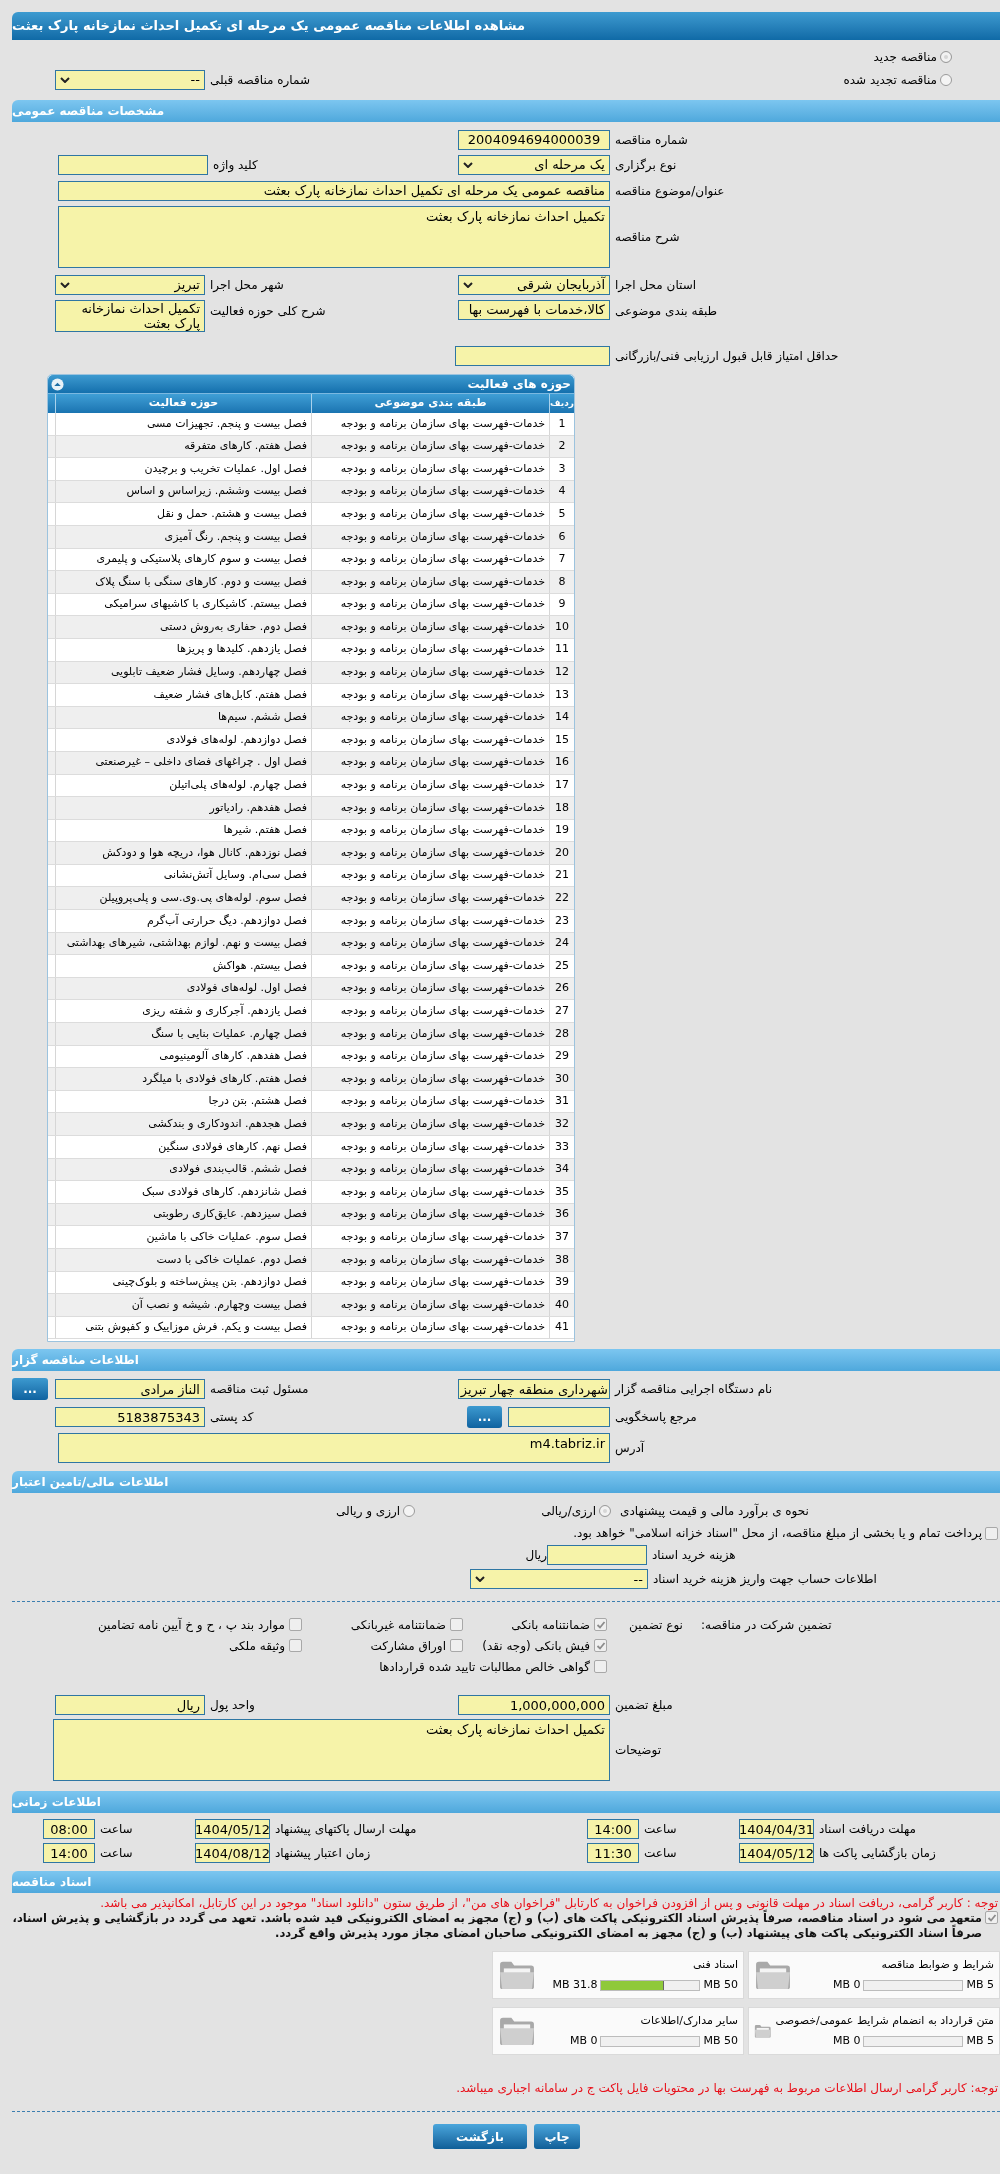 The width and height of the screenshot is (1000, 2174). What do you see at coordinates (534, 285) in the screenshot?
I see `select-field: آذربایجان شرقی` at bounding box center [534, 285].